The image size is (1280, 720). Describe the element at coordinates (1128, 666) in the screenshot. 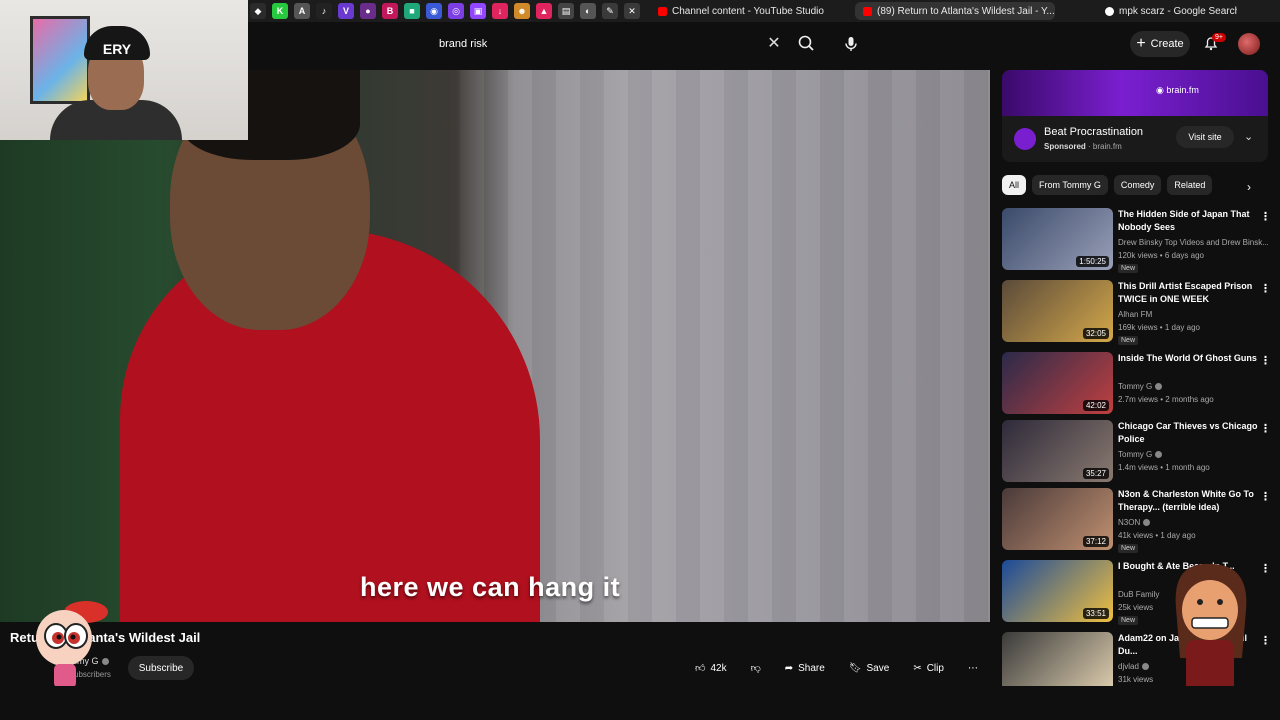

I see `channel-name-text: djvlad` at that location.